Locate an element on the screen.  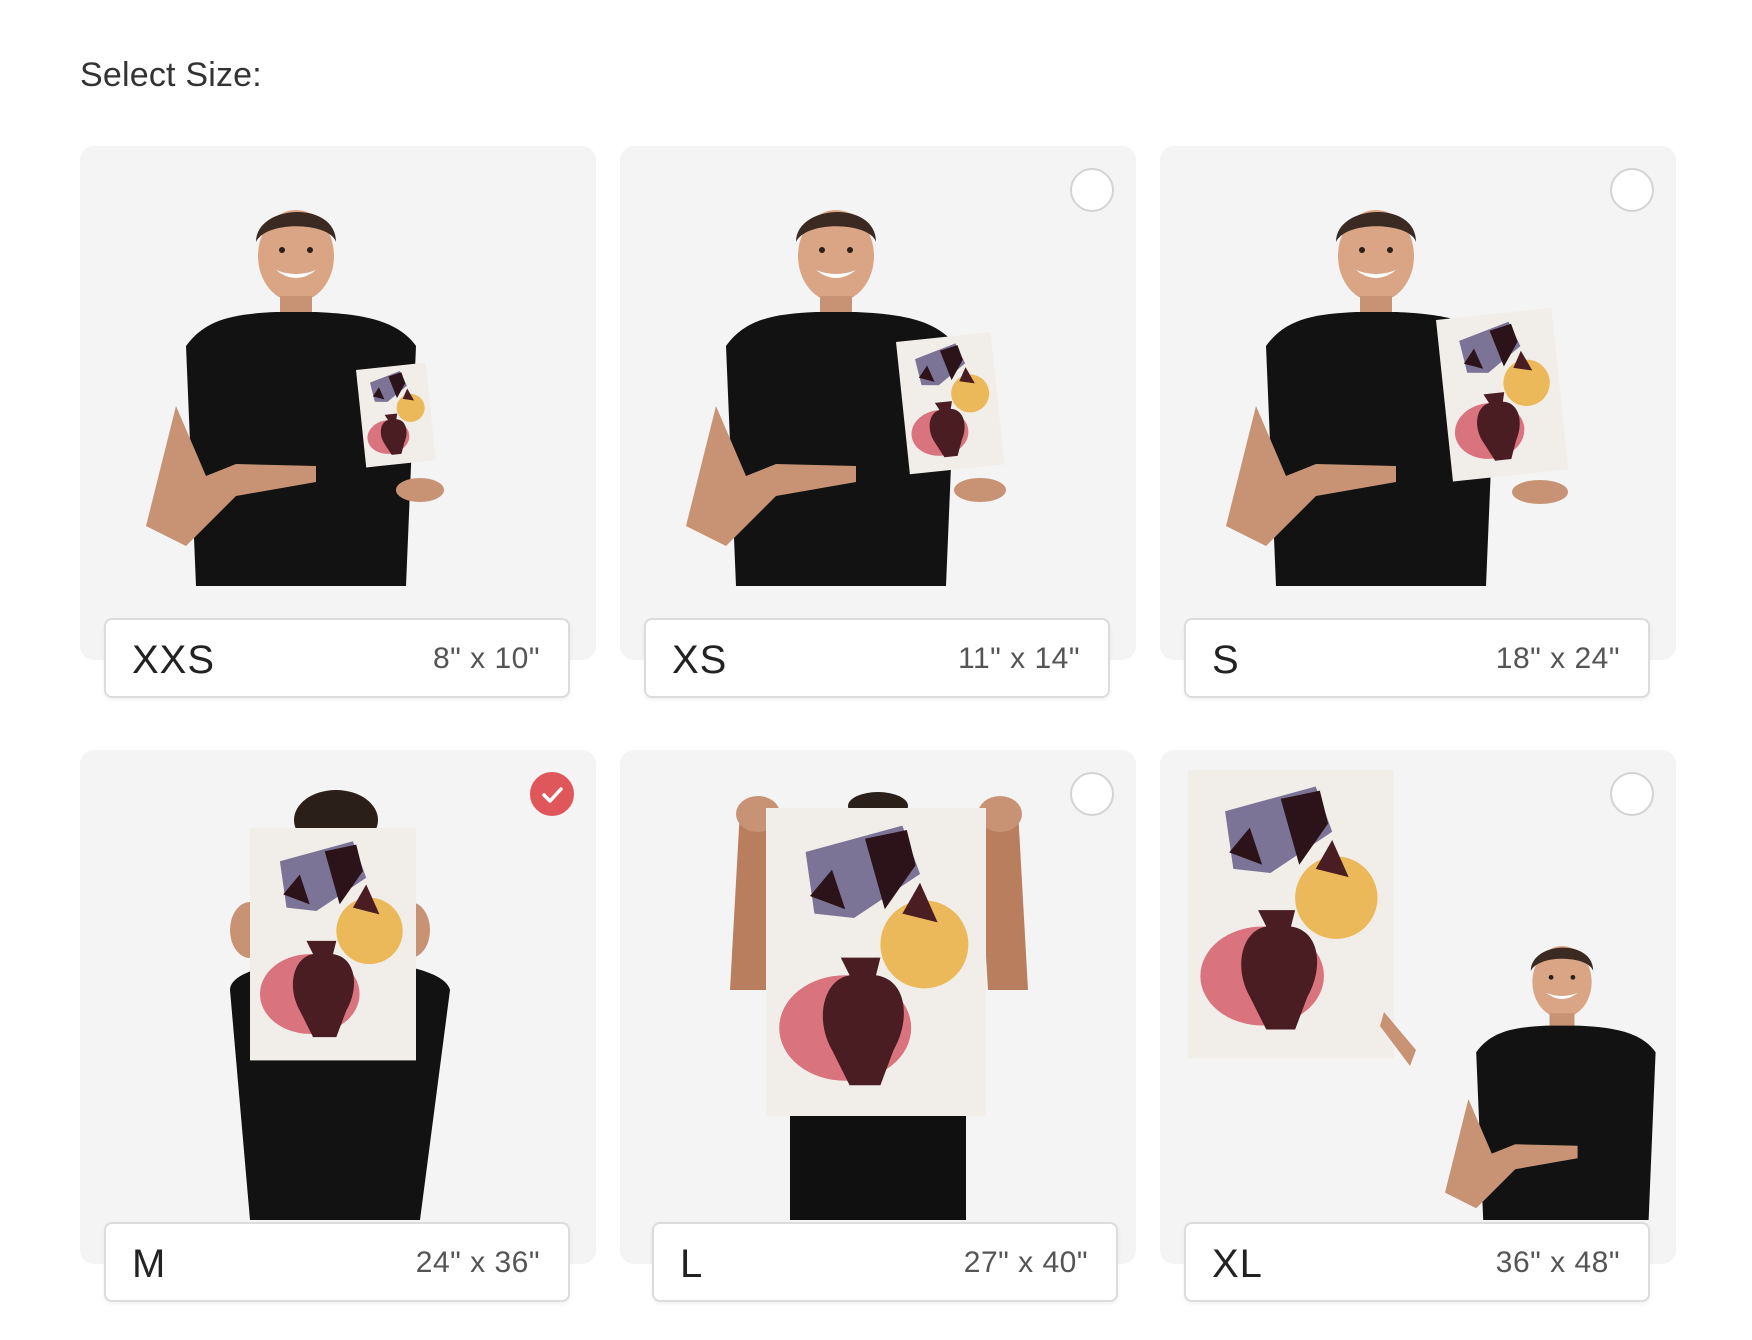
size-label: S 18" x 24" is located at coordinates (1417, 658).